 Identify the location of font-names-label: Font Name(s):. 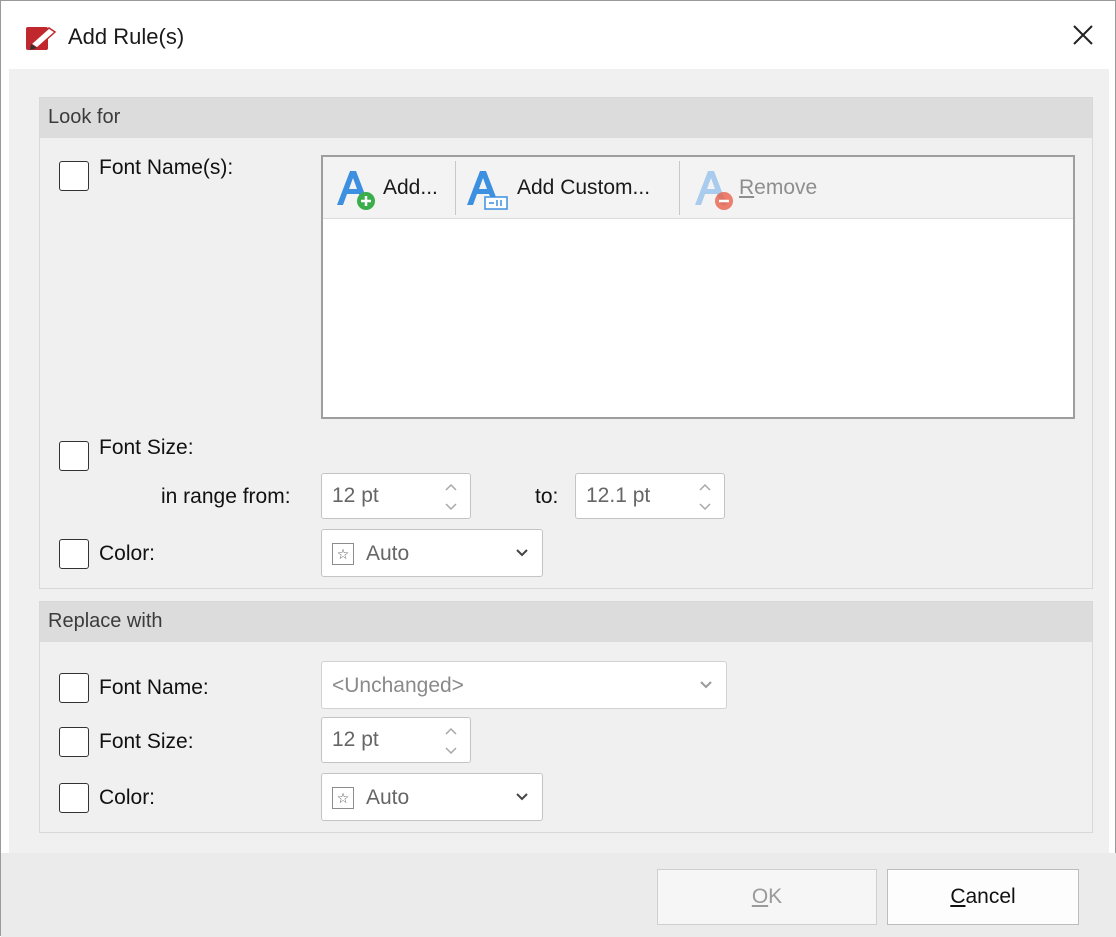
(166, 167).